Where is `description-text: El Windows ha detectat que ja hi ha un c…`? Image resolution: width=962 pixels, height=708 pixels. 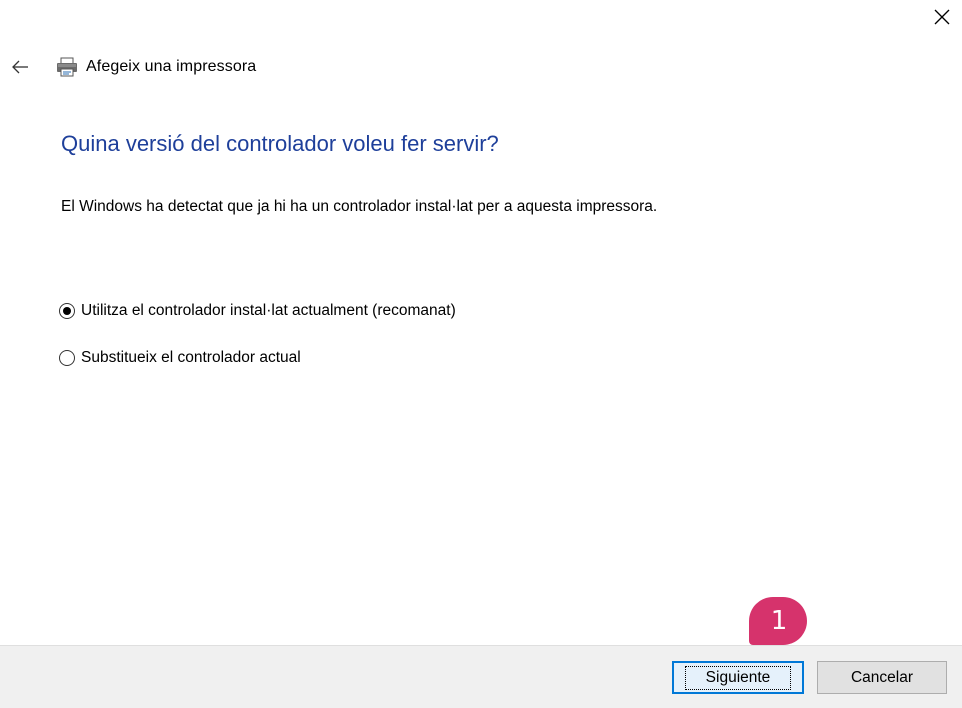
description-text: El Windows ha detectat que ja hi ha un c… is located at coordinates (359, 206).